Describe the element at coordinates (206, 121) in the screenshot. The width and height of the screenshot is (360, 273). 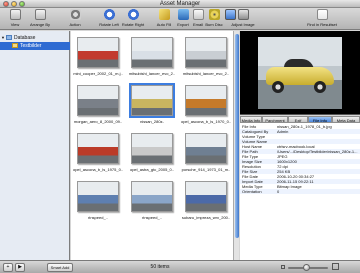
I see `thumbnail-caption: opel_ascona_b_ls_1970_0..` at that location.